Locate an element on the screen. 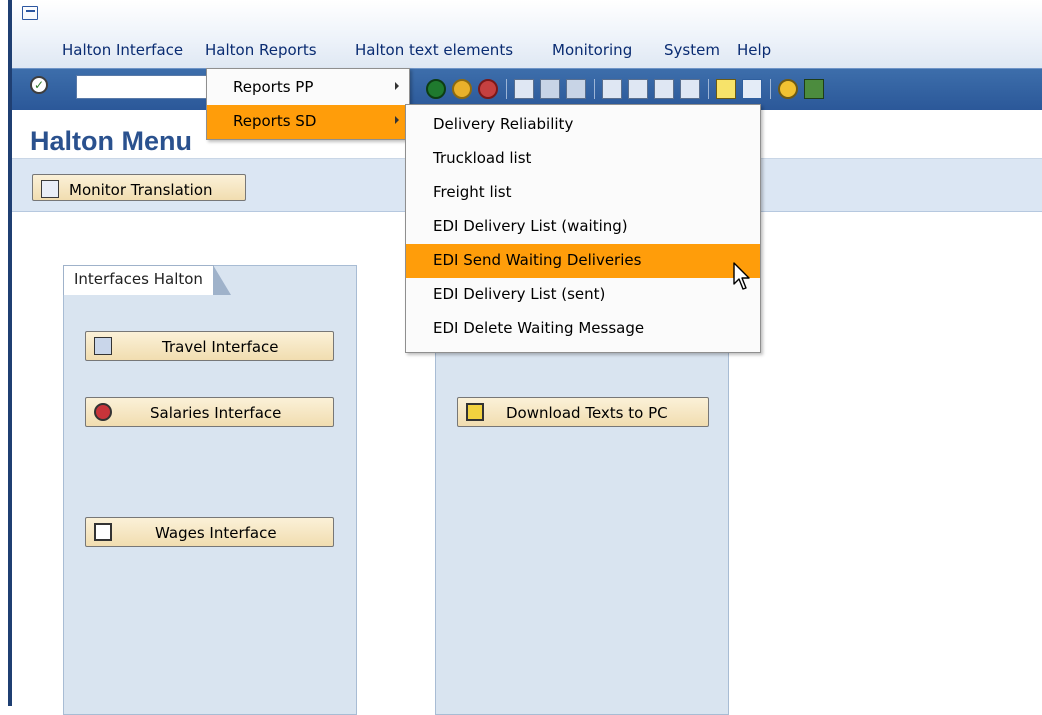  find-icon is located at coordinates (550, 89).